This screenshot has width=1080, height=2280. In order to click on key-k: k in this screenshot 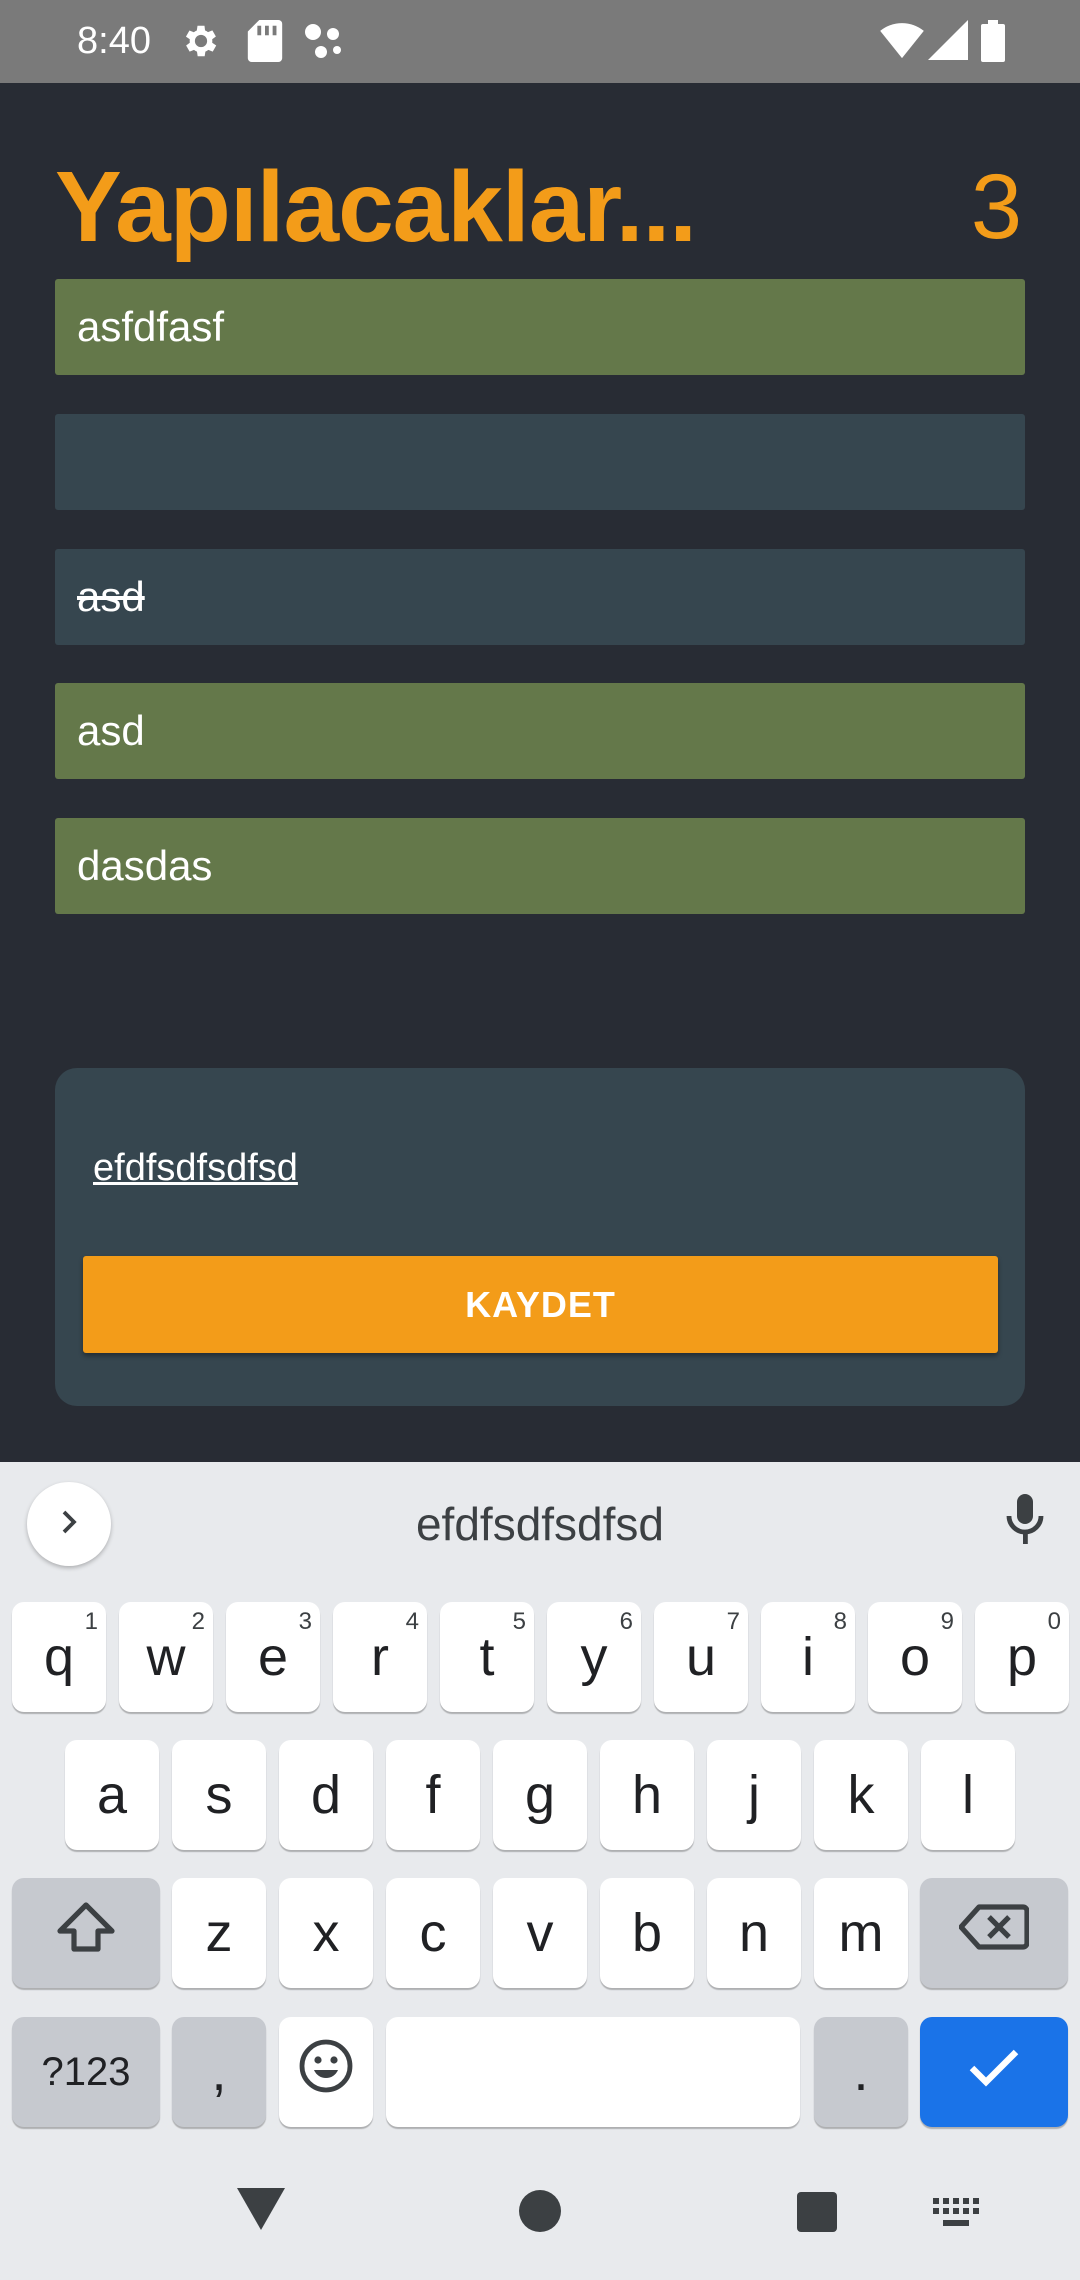, I will do `click(861, 1795)`.